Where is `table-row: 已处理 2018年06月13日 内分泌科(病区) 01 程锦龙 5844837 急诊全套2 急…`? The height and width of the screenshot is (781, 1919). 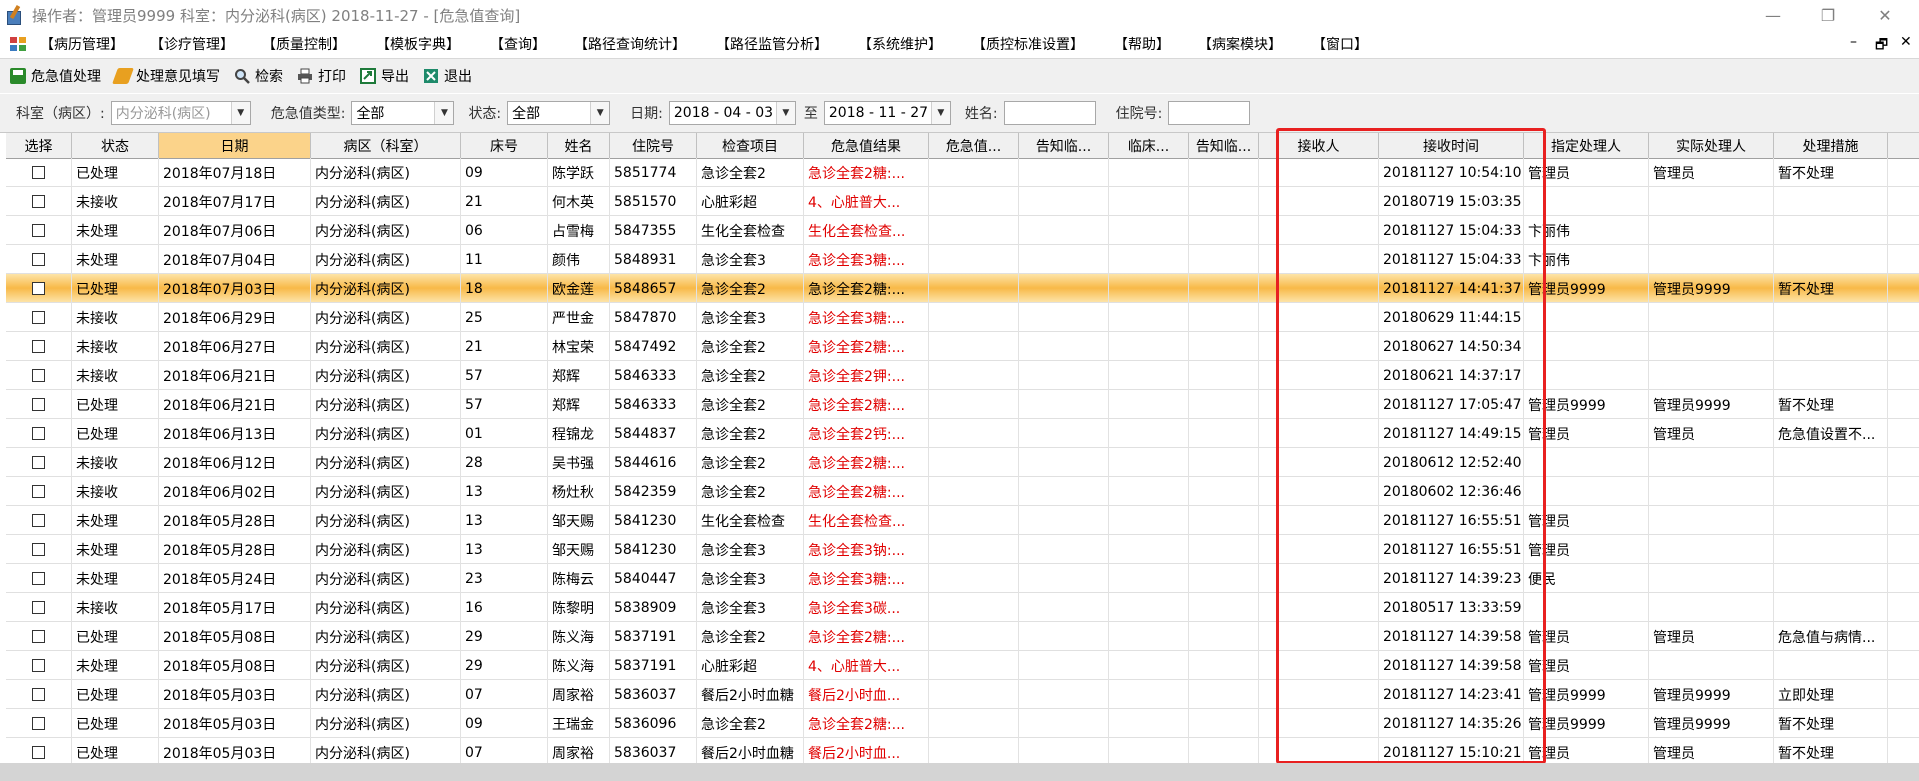
table-row: 已处理 2018年06月13日 内分泌科(病区) 01 程锦龙 5844837 急诊全套2 急… is located at coordinates (962, 433).